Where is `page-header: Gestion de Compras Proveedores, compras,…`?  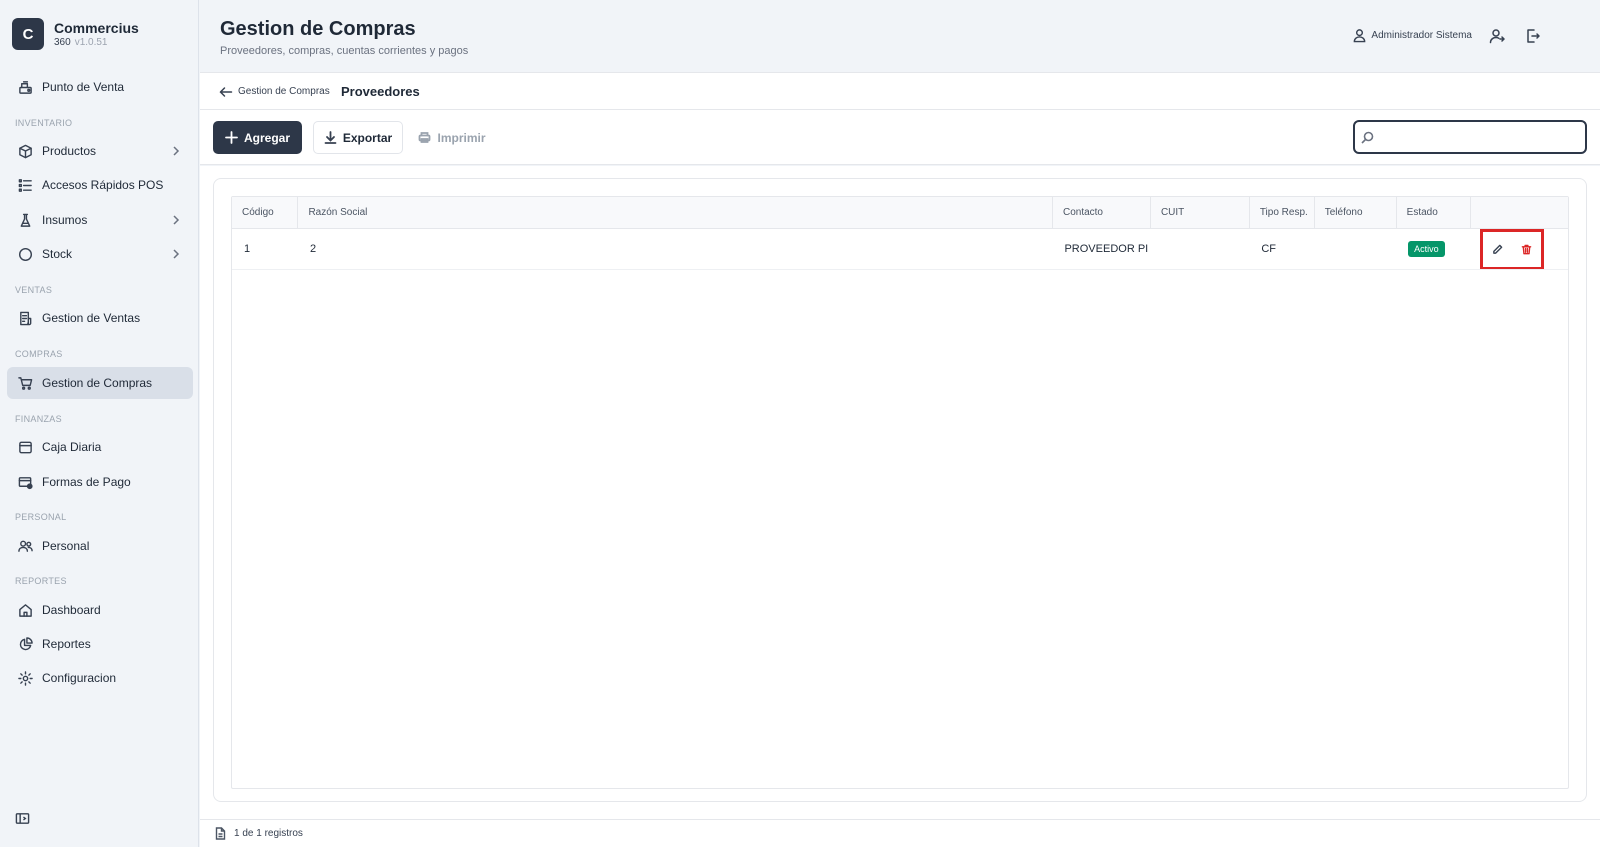 page-header: Gestion de Compras Proveedores, compras,… is located at coordinates (900, 36).